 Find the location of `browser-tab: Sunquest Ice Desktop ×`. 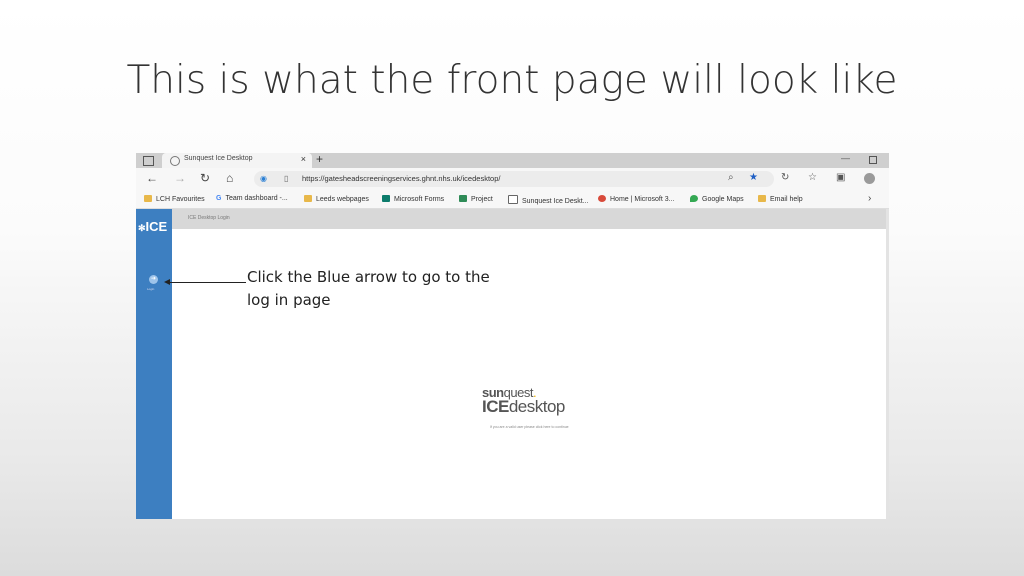

browser-tab: Sunquest Ice Desktop × is located at coordinates (237, 160).